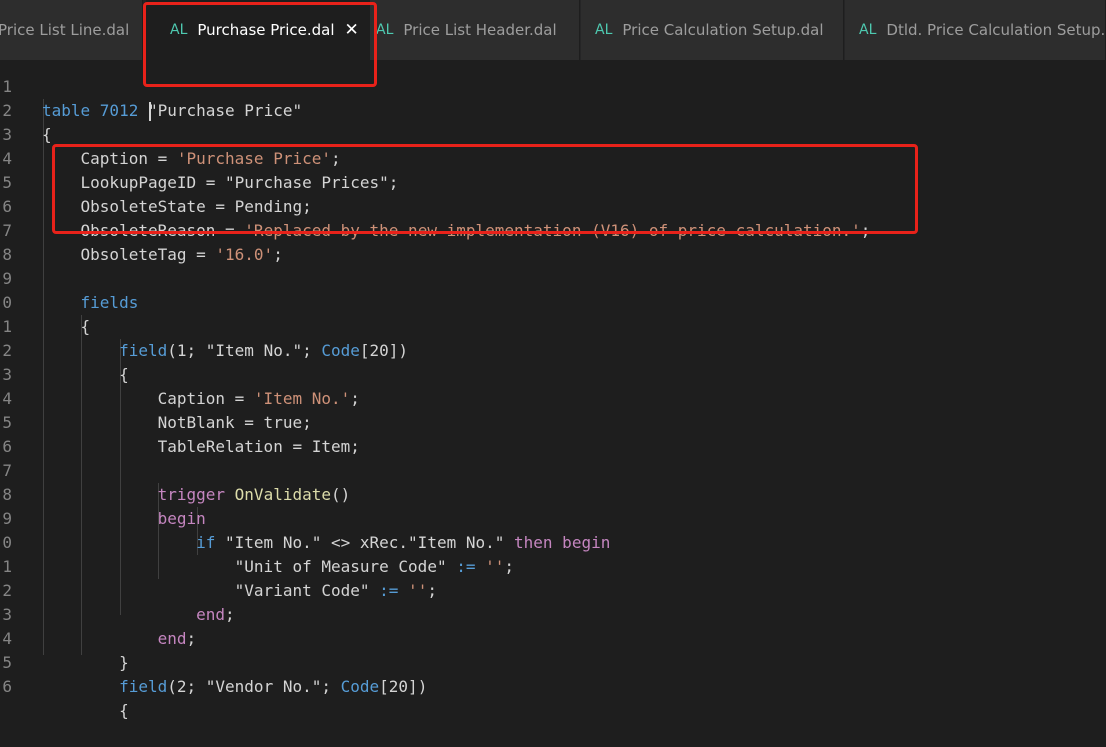  Describe the element at coordinates (485, 189) in the screenshot. I see `highlight-box-obsolete` at that location.